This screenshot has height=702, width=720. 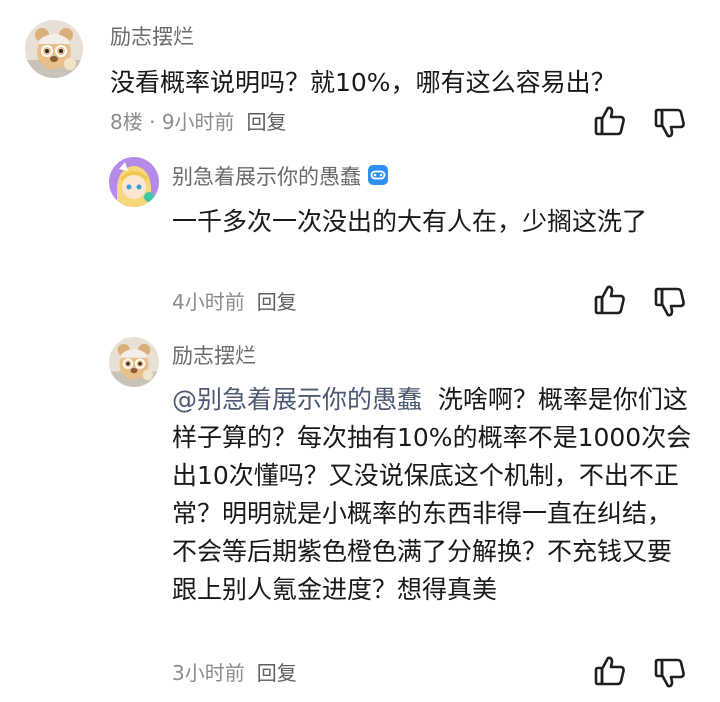 What do you see at coordinates (208, 302) in the screenshot?
I see `timestamp: 4小时前` at bounding box center [208, 302].